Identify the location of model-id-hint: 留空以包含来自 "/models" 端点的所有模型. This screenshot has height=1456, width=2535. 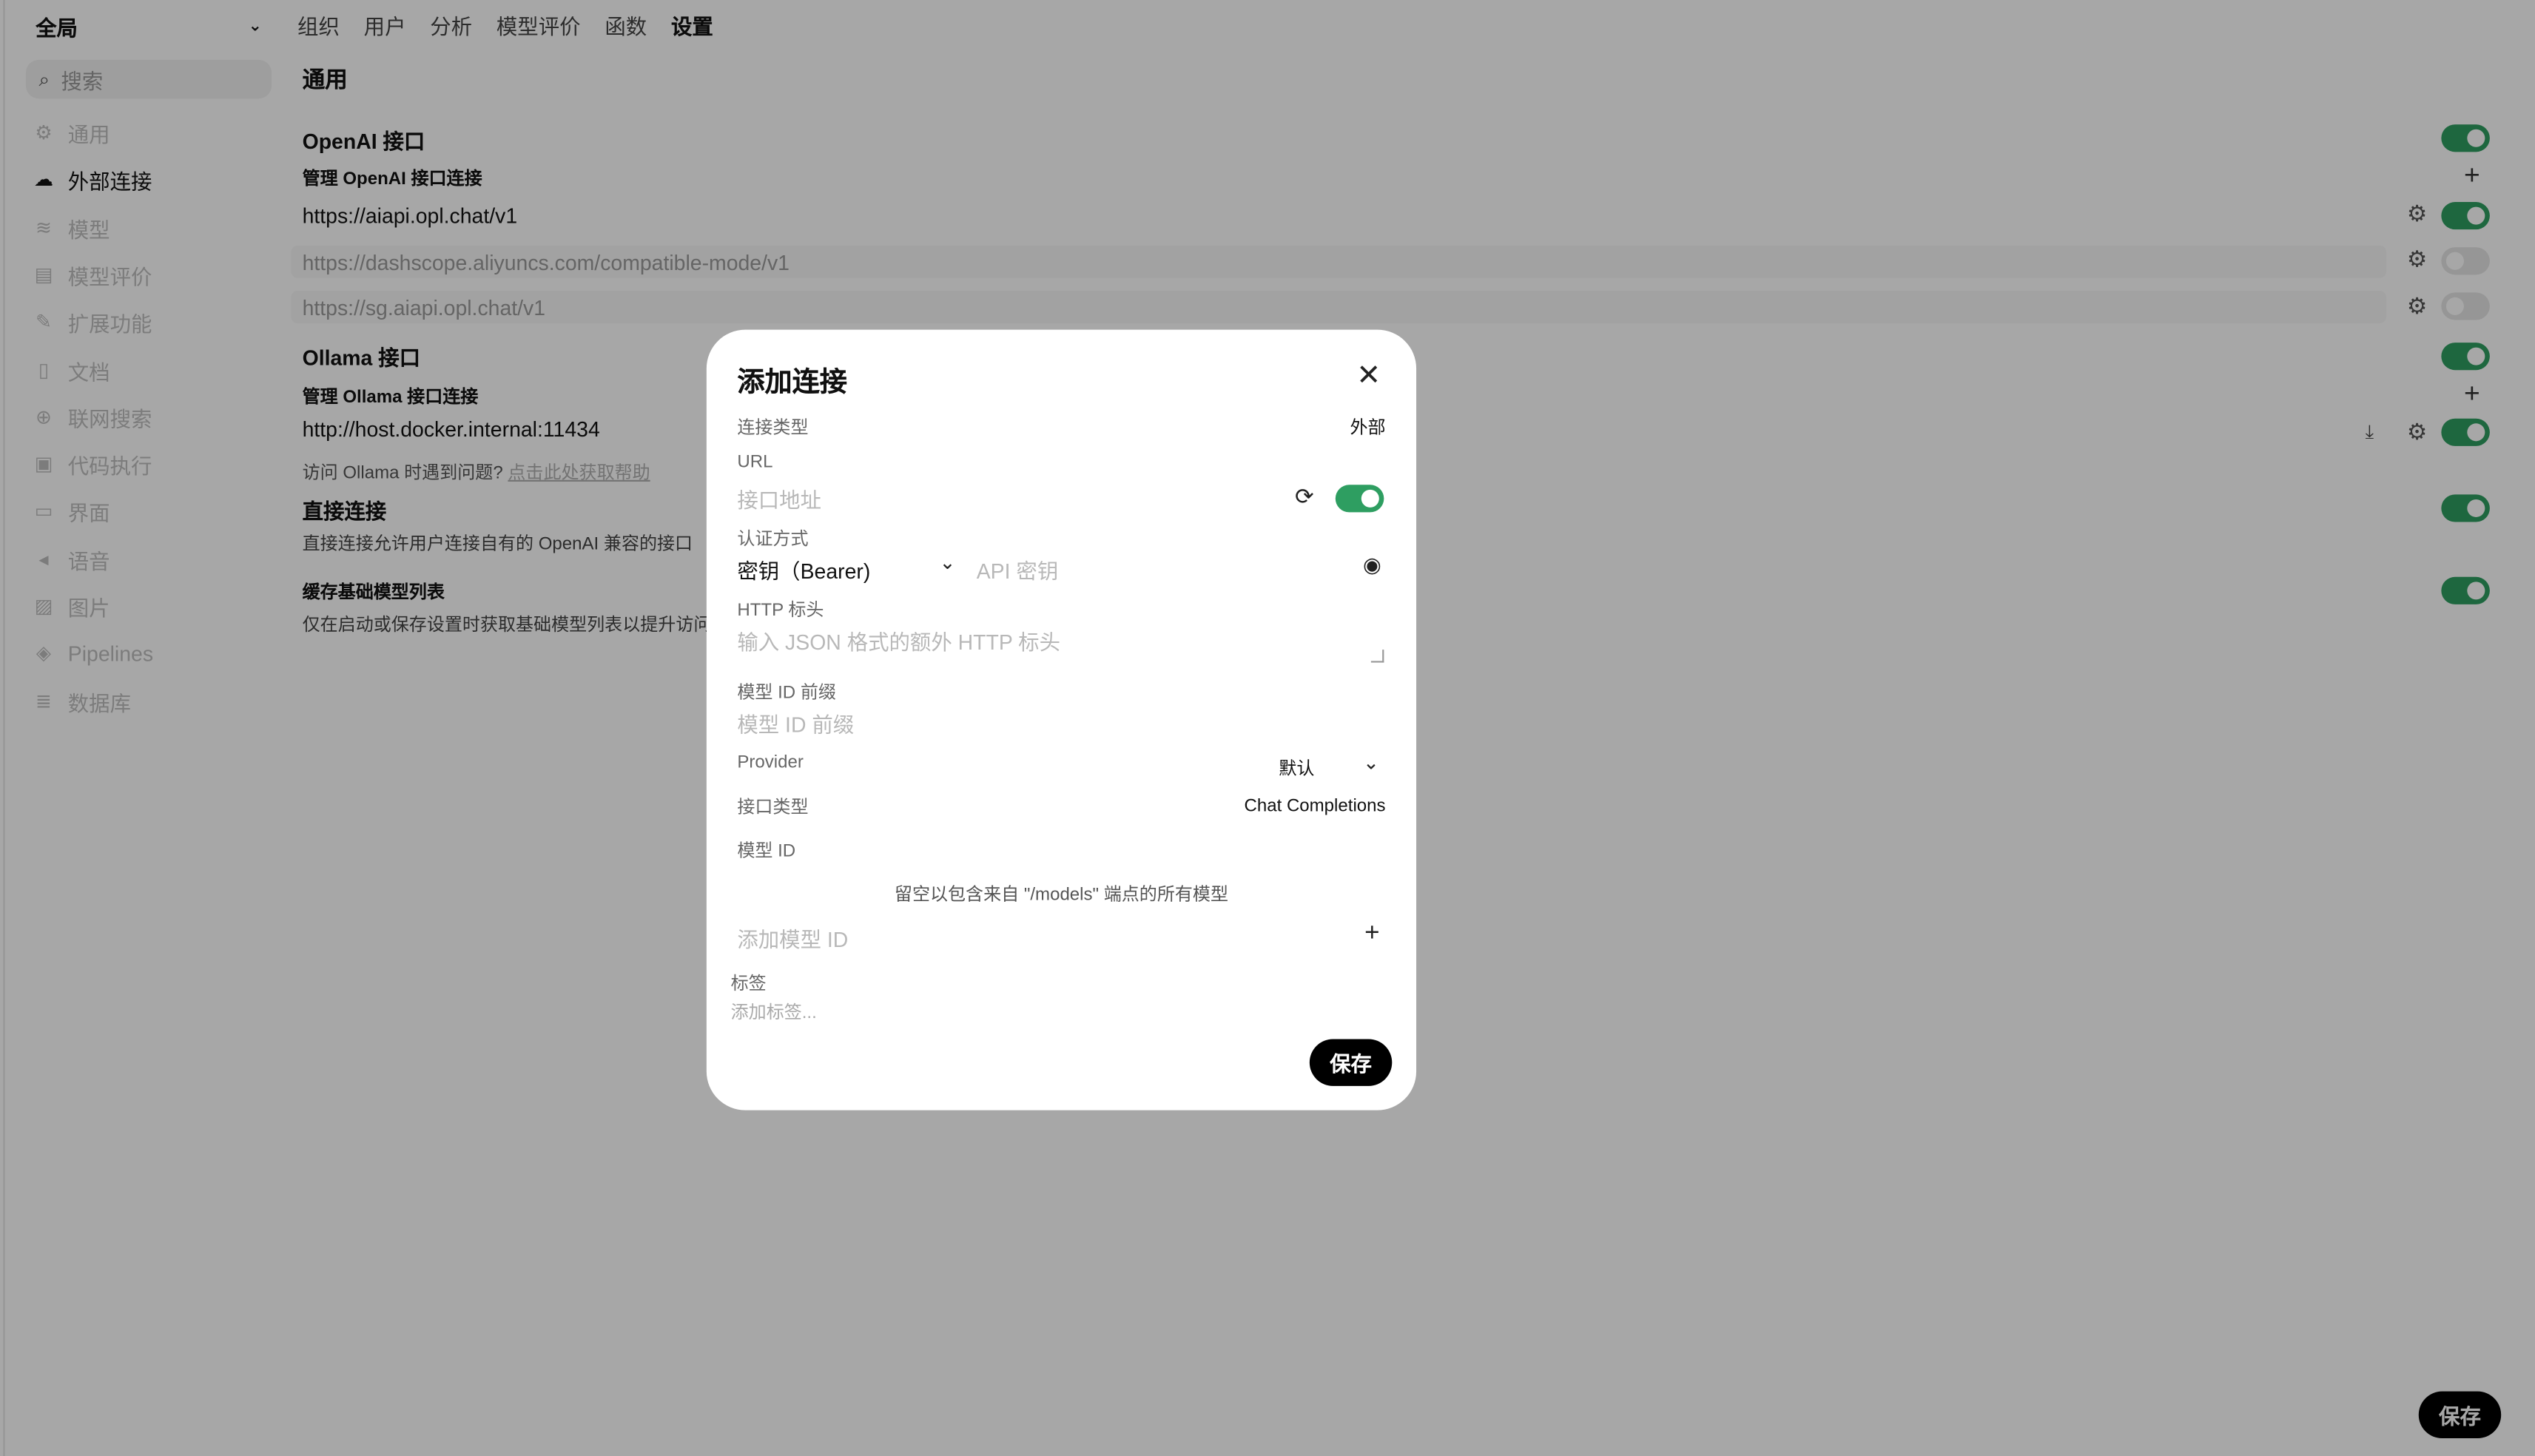
(1061, 896).